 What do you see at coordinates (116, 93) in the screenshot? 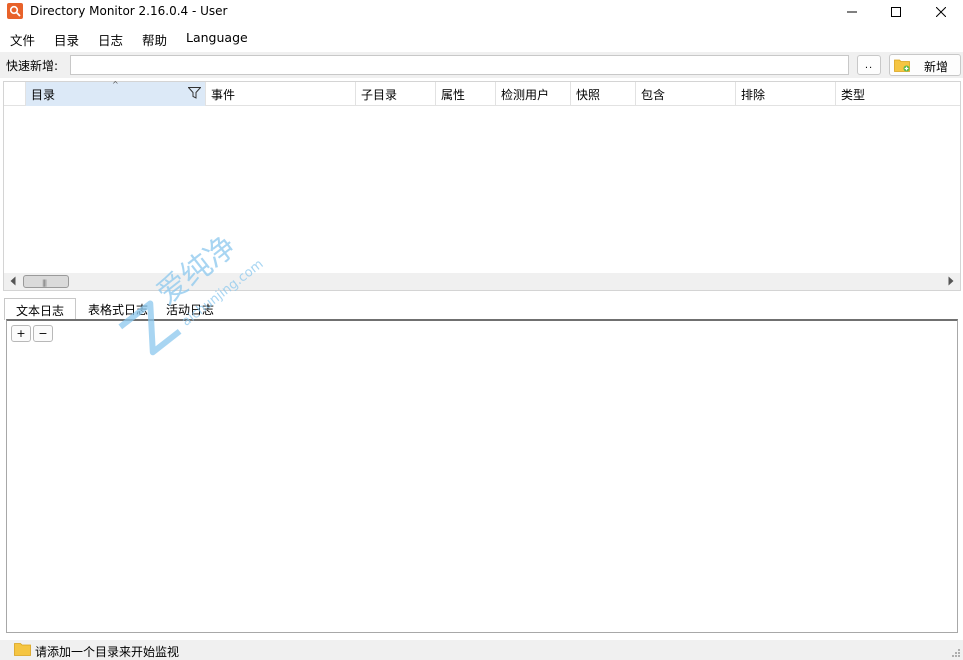
I see `column-header-directory: ^ 目录` at bounding box center [116, 93].